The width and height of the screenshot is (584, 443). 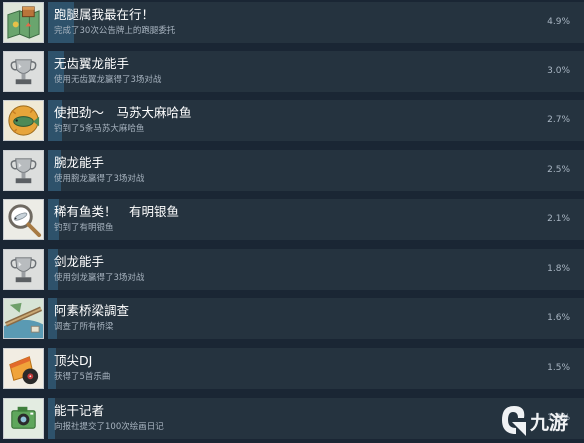 I want to click on achievement-title: 稀有鱼类！ 有明银鱼, so click(x=117, y=211).